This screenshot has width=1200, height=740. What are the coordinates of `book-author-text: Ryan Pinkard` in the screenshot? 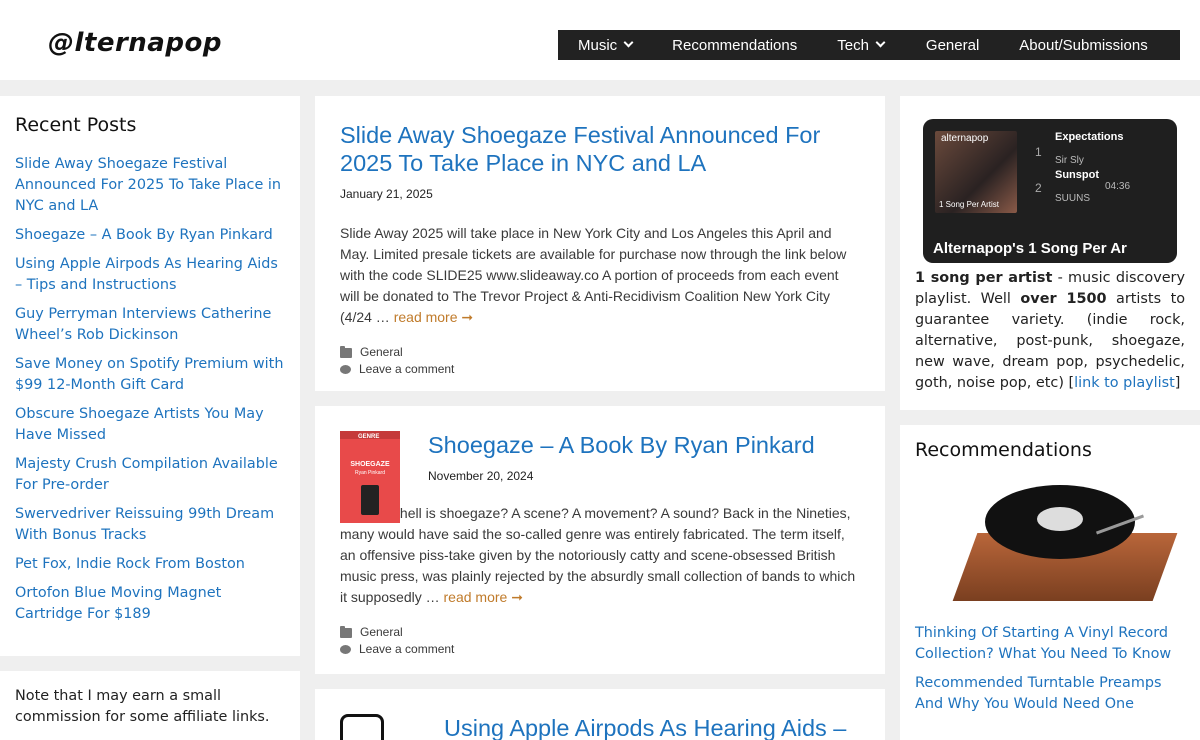 It's located at (369, 473).